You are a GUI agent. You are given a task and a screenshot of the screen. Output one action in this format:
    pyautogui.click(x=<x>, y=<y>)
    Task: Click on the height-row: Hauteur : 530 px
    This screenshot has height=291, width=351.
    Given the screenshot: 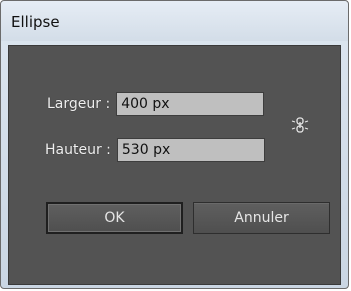 What is the action you would take?
    pyautogui.click(x=155, y=150)
    